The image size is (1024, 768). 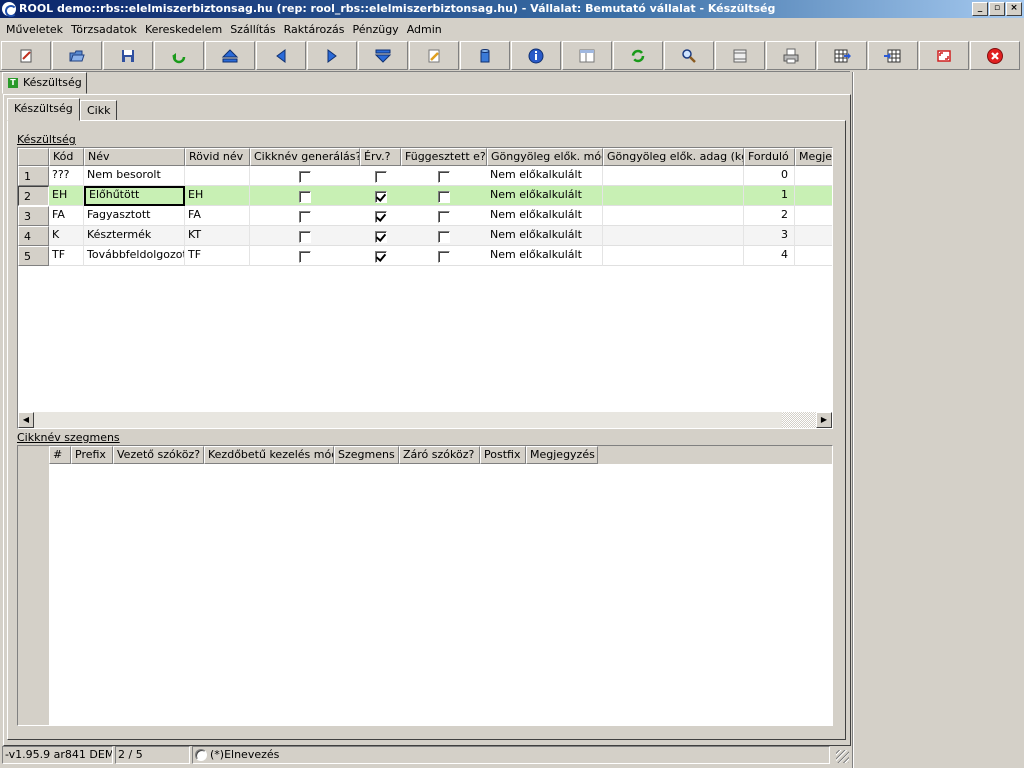 I want to click on col-header-fordulo: Forduló, so click(x=769, y=157).